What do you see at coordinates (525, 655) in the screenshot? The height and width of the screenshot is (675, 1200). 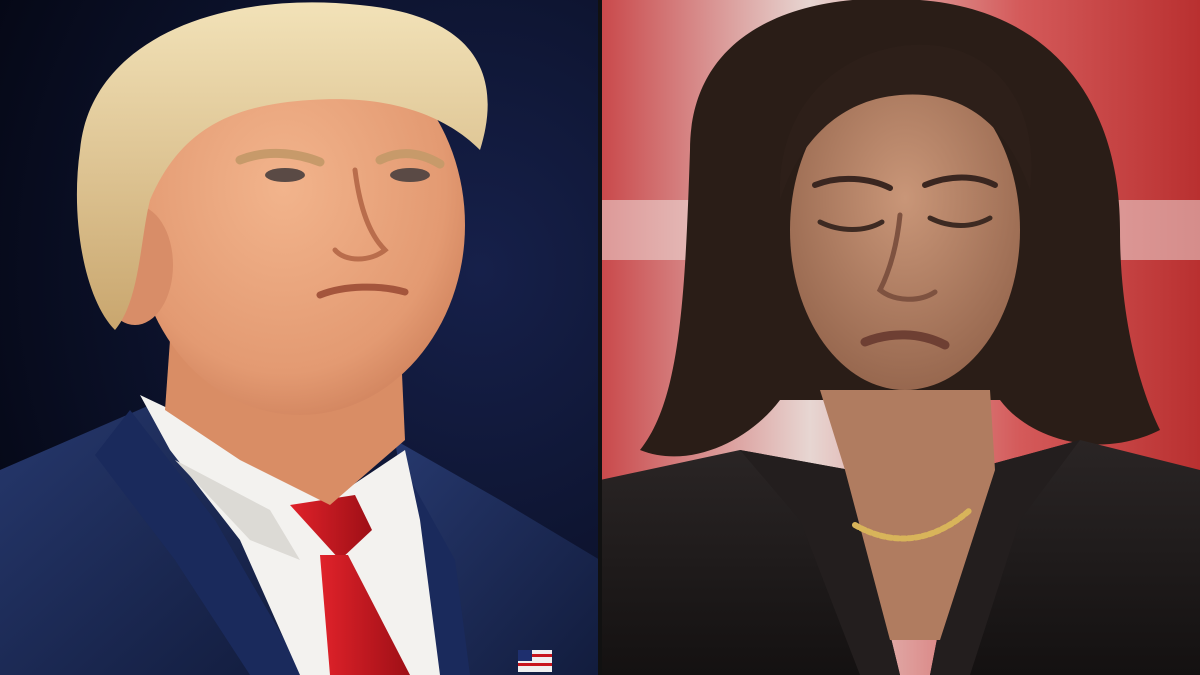 I see `flag-pin-canton` at bounding box center [525, 655].